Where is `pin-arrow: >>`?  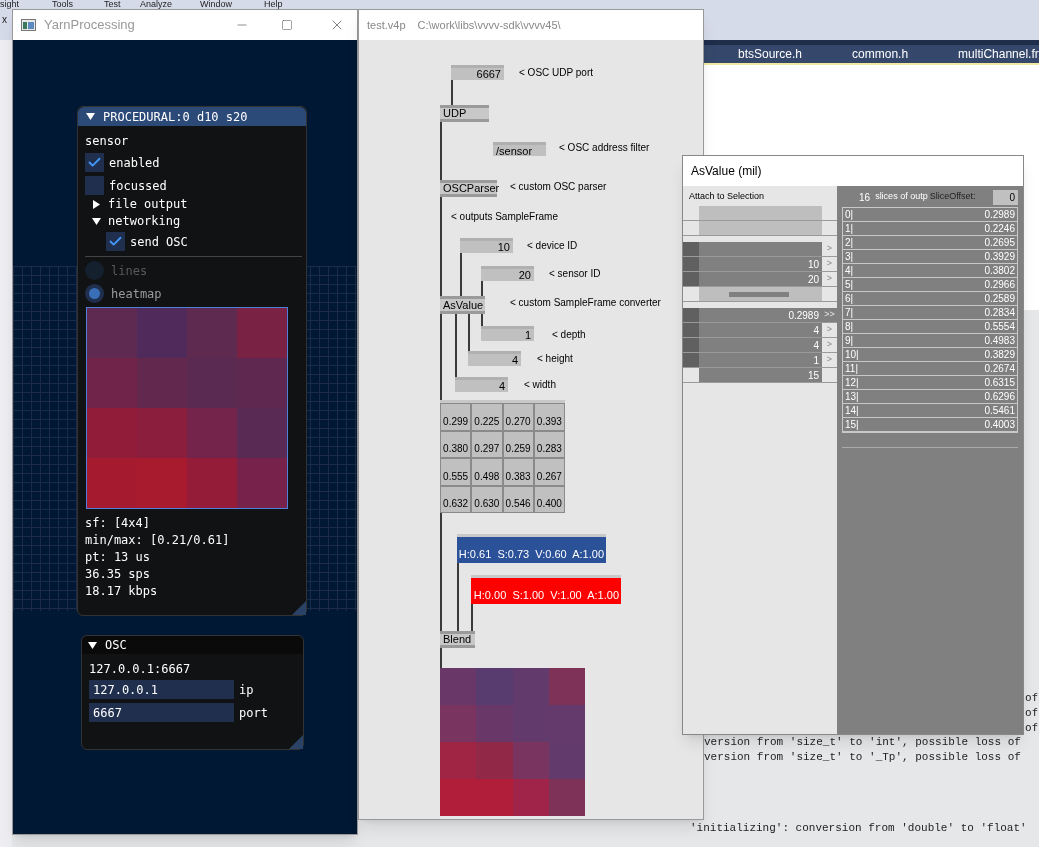
pin-arrow: >> is located at coordinates (829, 315).